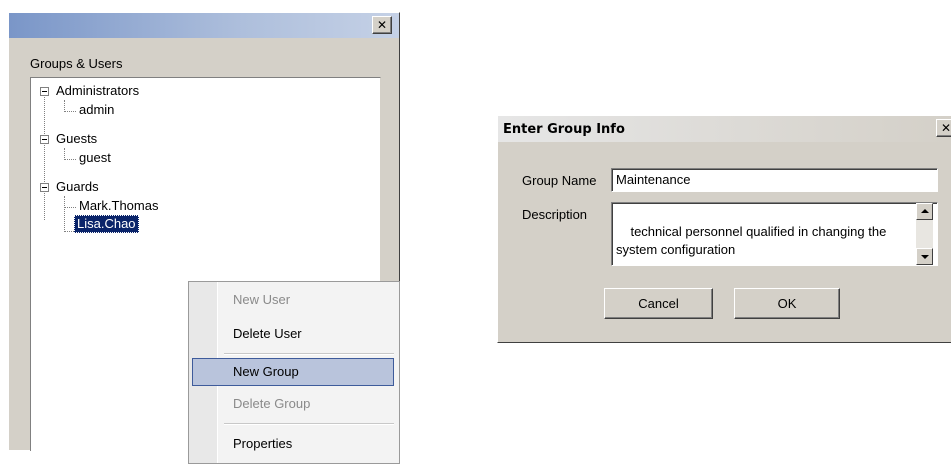  What do you see at coordinates (263, 443) in the screenshot?
I see `menu-item-label: Properties` at bounding box center [263, 443].